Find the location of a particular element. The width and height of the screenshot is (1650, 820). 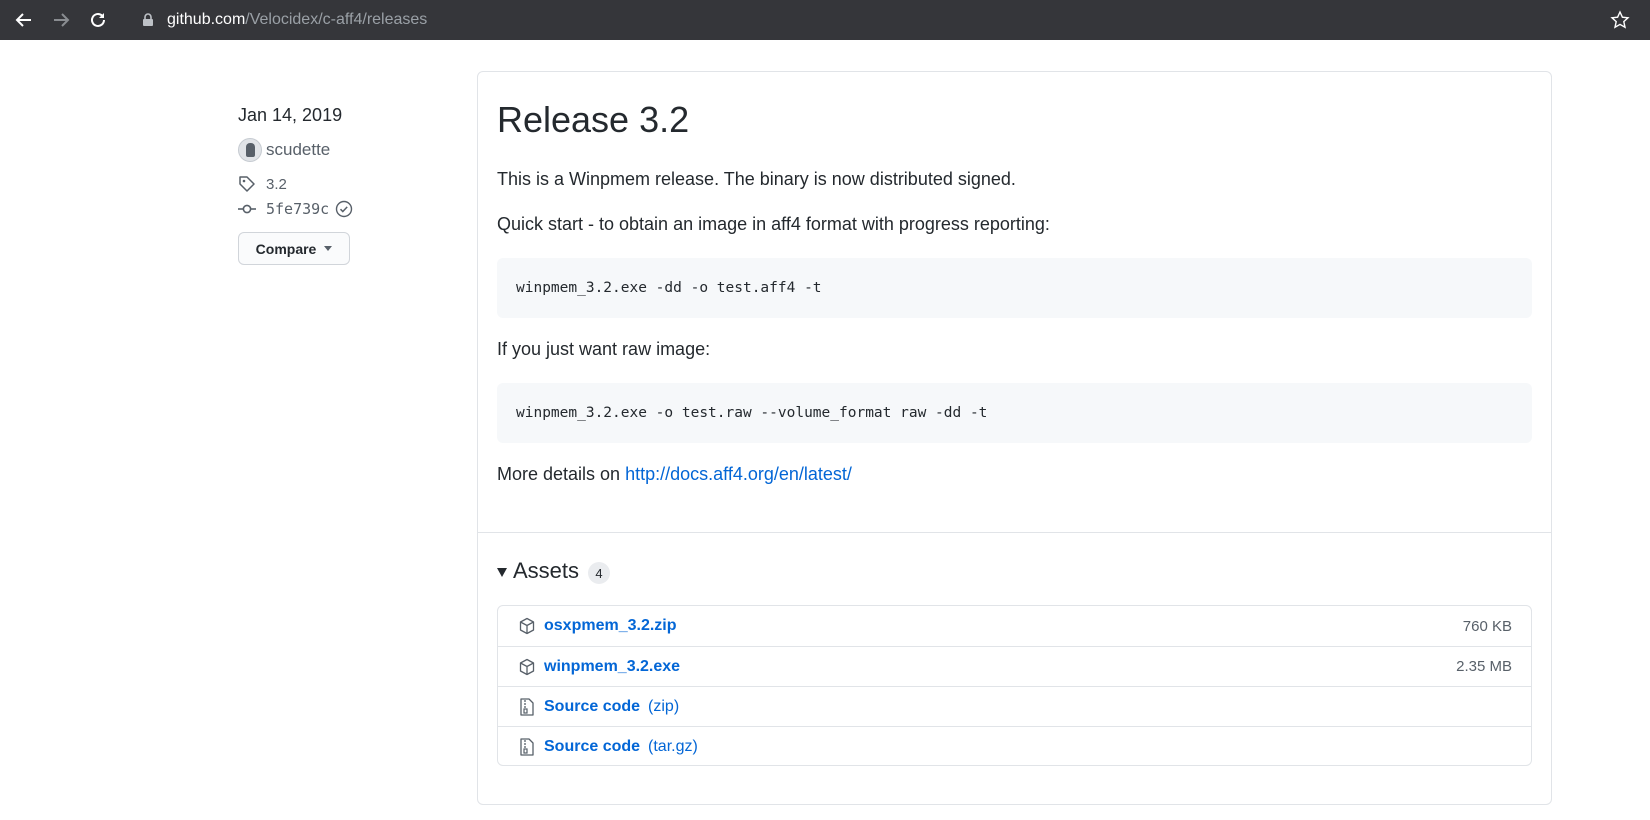

release-date: Jan 14, 2019 is located at coordinates (290, 115).